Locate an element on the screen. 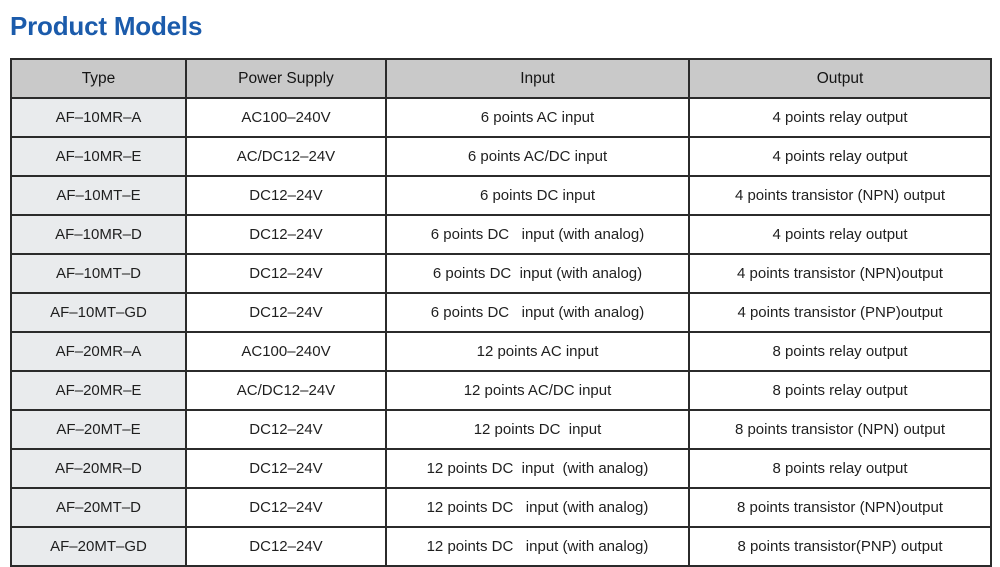 The height and width of the screenshot is (567, 1000). cell-input: 12 points AC/DC input is located at coordinates (537, 390).